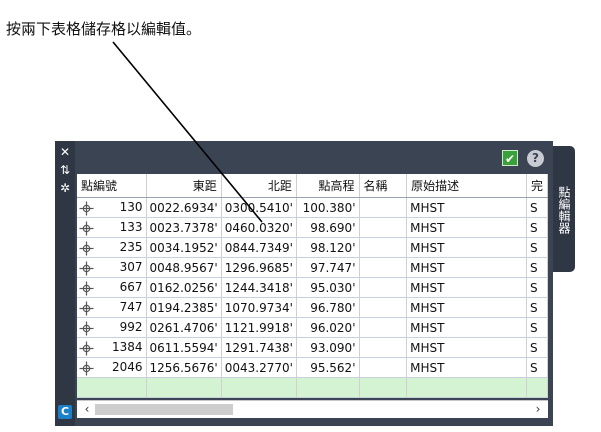  I want to click on cell-elevation: 95.030', so click(328, 287).